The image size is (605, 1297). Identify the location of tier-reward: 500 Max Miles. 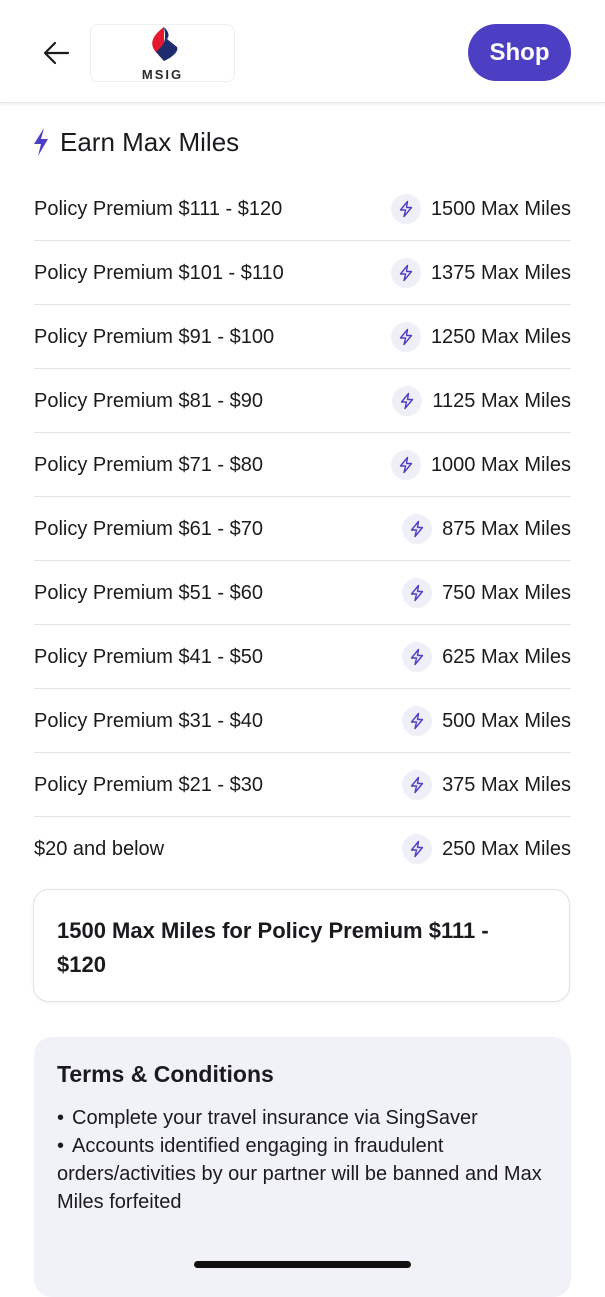
(486, 721).